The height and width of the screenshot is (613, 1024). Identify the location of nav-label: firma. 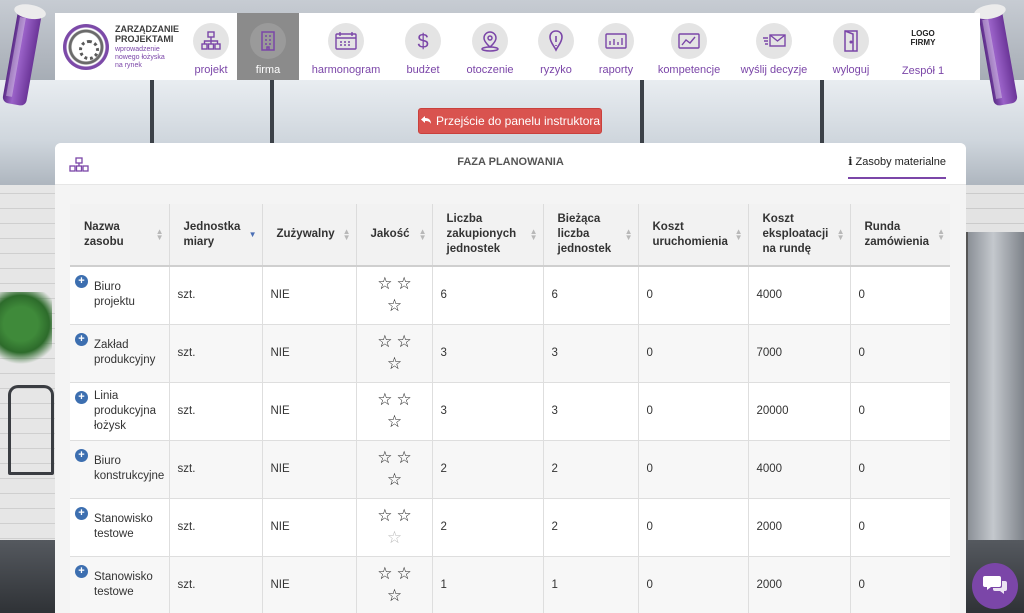
(268, 70).